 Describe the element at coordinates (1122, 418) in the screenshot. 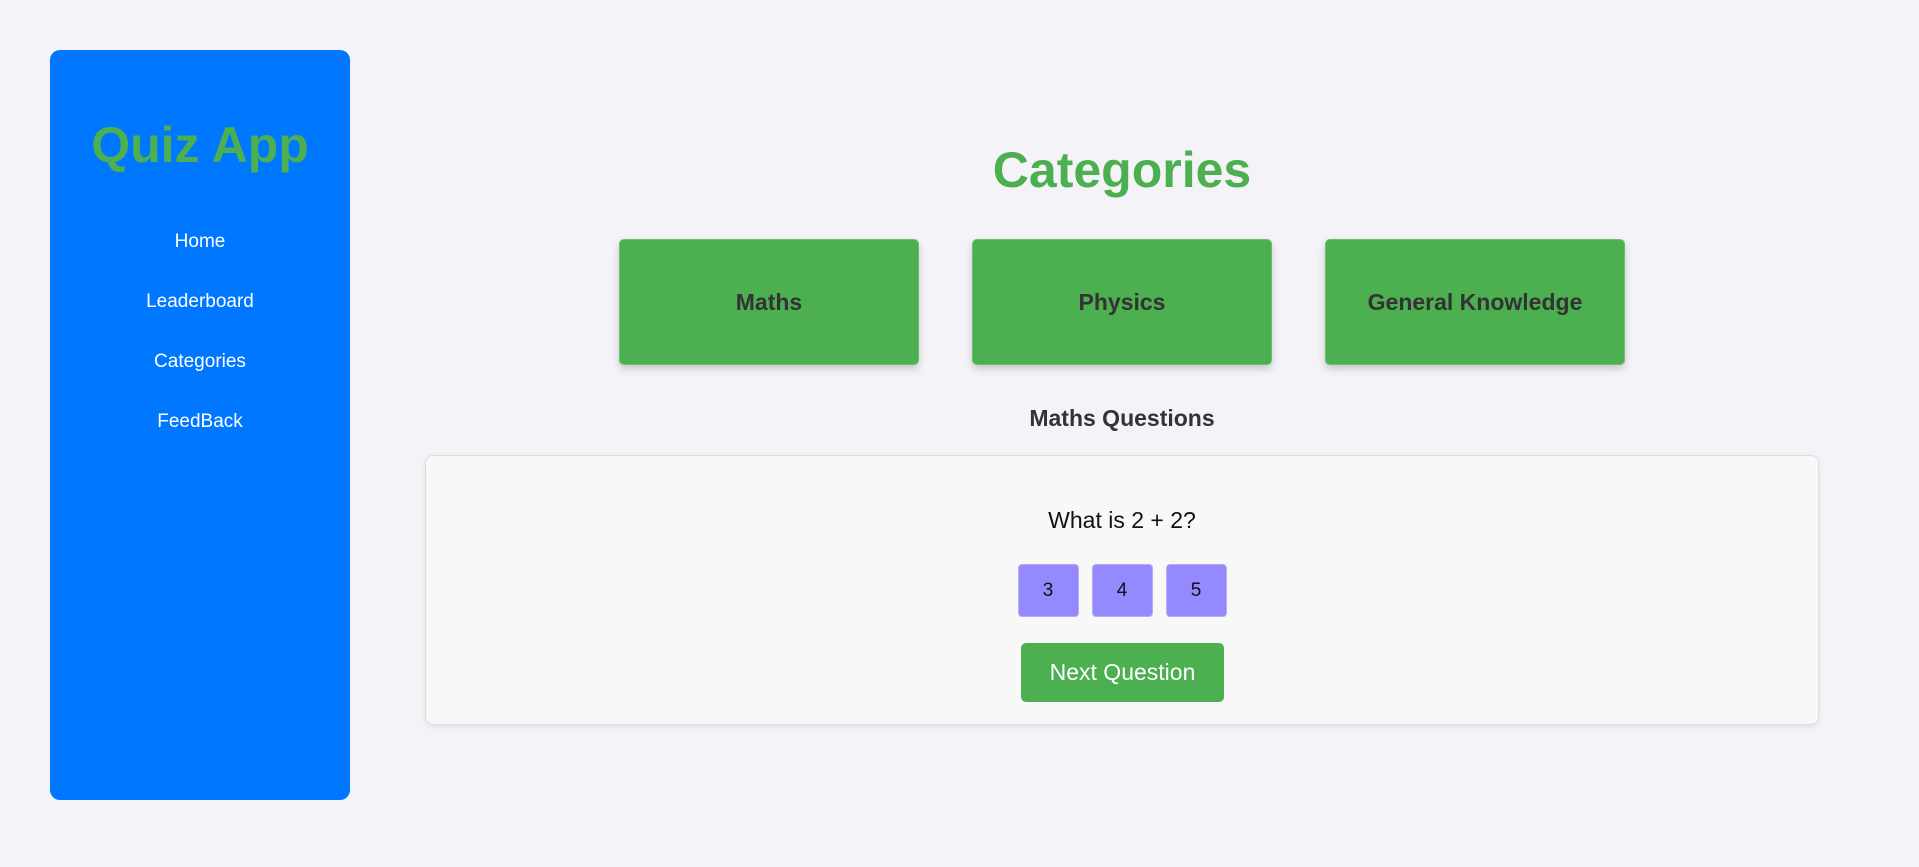

I see `questions-section-title: Maths Questions` at that location.